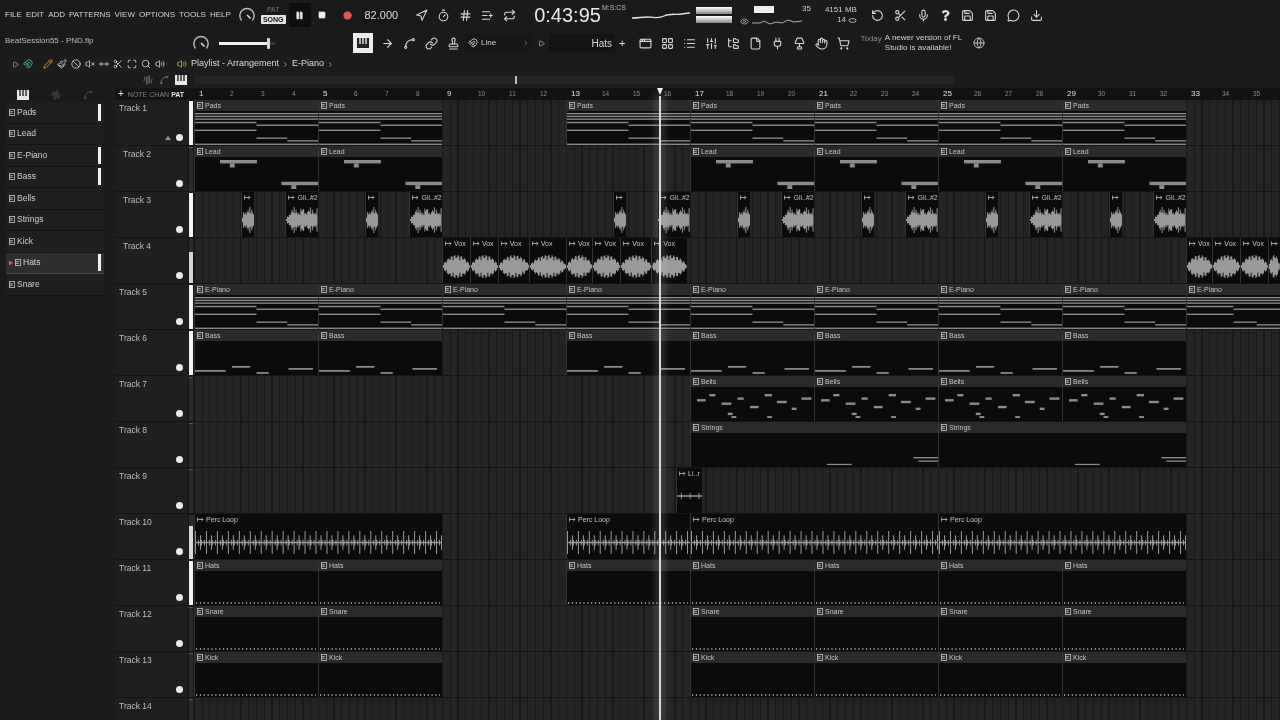 The height and width of the screenshot is (720, 1280). What do you see at coordinates (135, 705) in the screenshot?
I see `track-name: Track 14` at bounding box center [135, 705].